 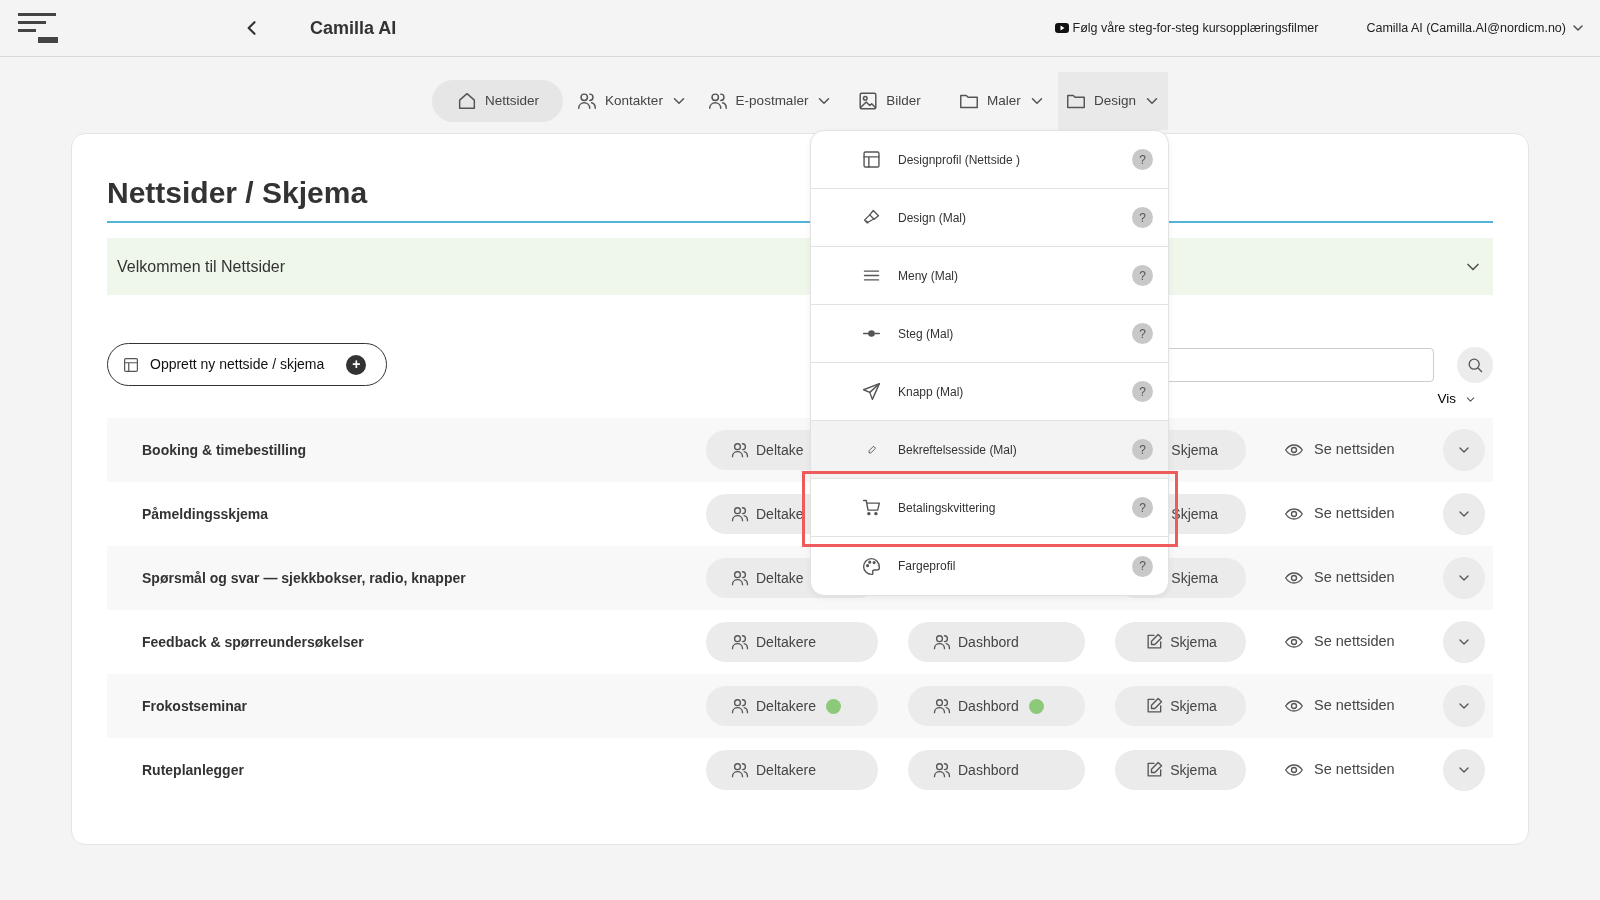 I want to click on menu-icon, so click(x=38, y=28).